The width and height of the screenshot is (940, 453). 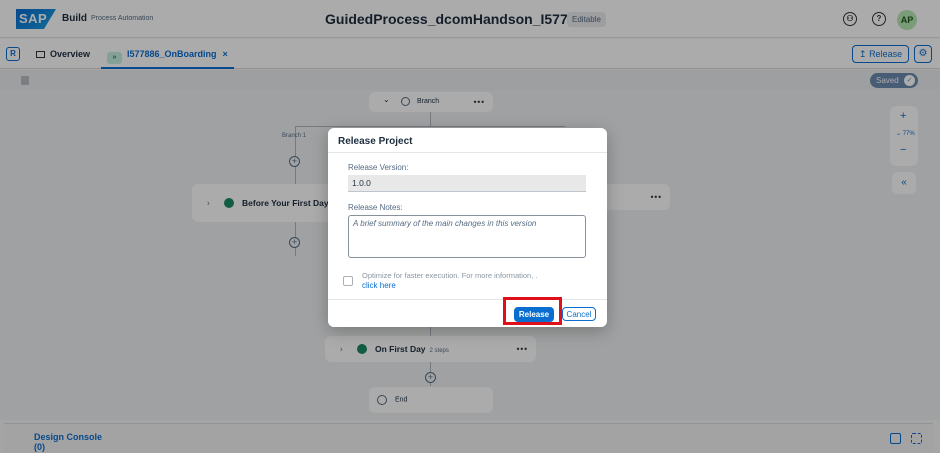 I want to click on release-project-dialog: Release Project Release Version, so click(x=467, y=227).